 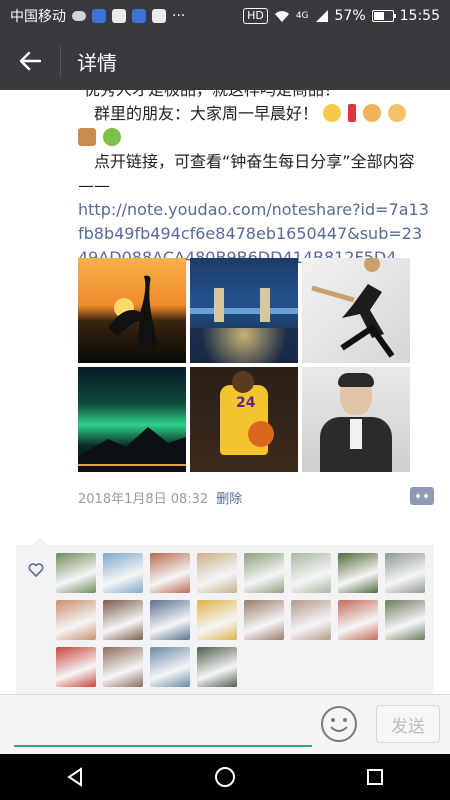 I want to click on send-button: 发送, so click(x=408, y=724).